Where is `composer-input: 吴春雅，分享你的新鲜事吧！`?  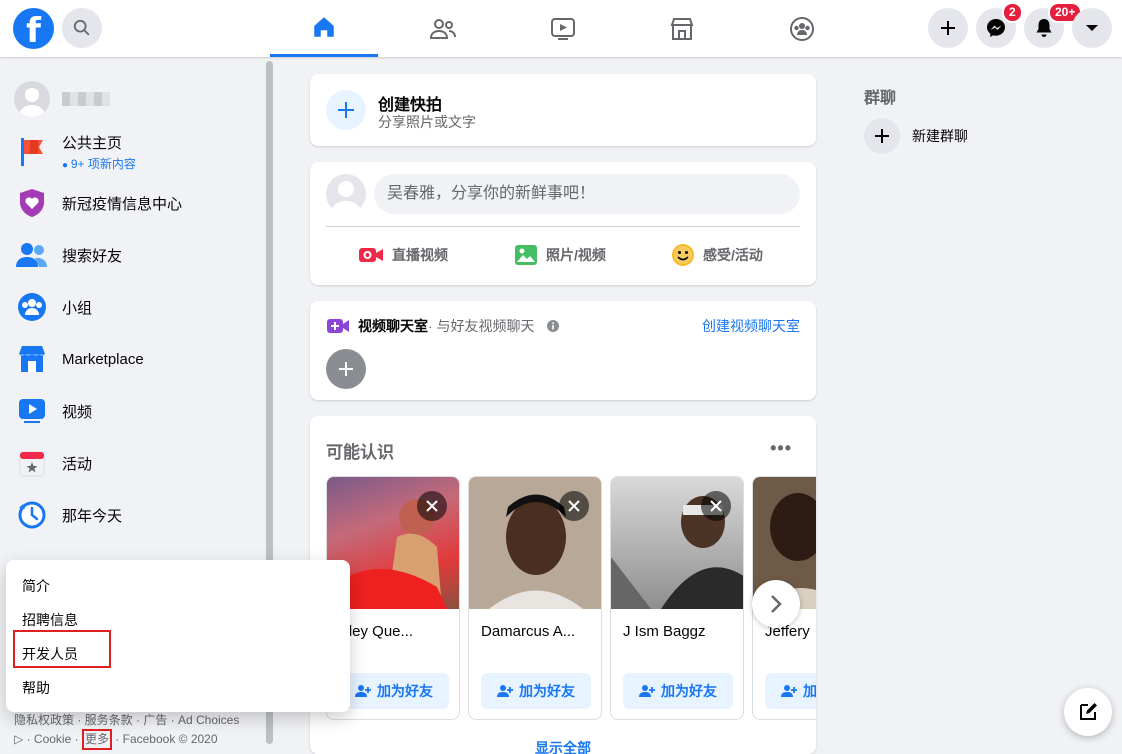 composer-input: 吴春雅，分享你的新鲜事吧！ is located at coordinates (587, 194).